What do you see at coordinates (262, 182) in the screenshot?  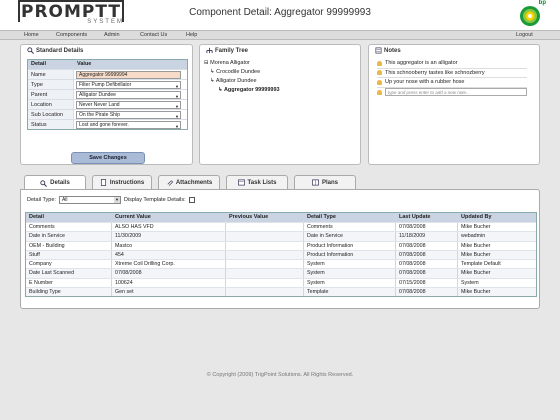 I see `tab-task-lists-label: Task Lists` at bounding box center [262, 182].